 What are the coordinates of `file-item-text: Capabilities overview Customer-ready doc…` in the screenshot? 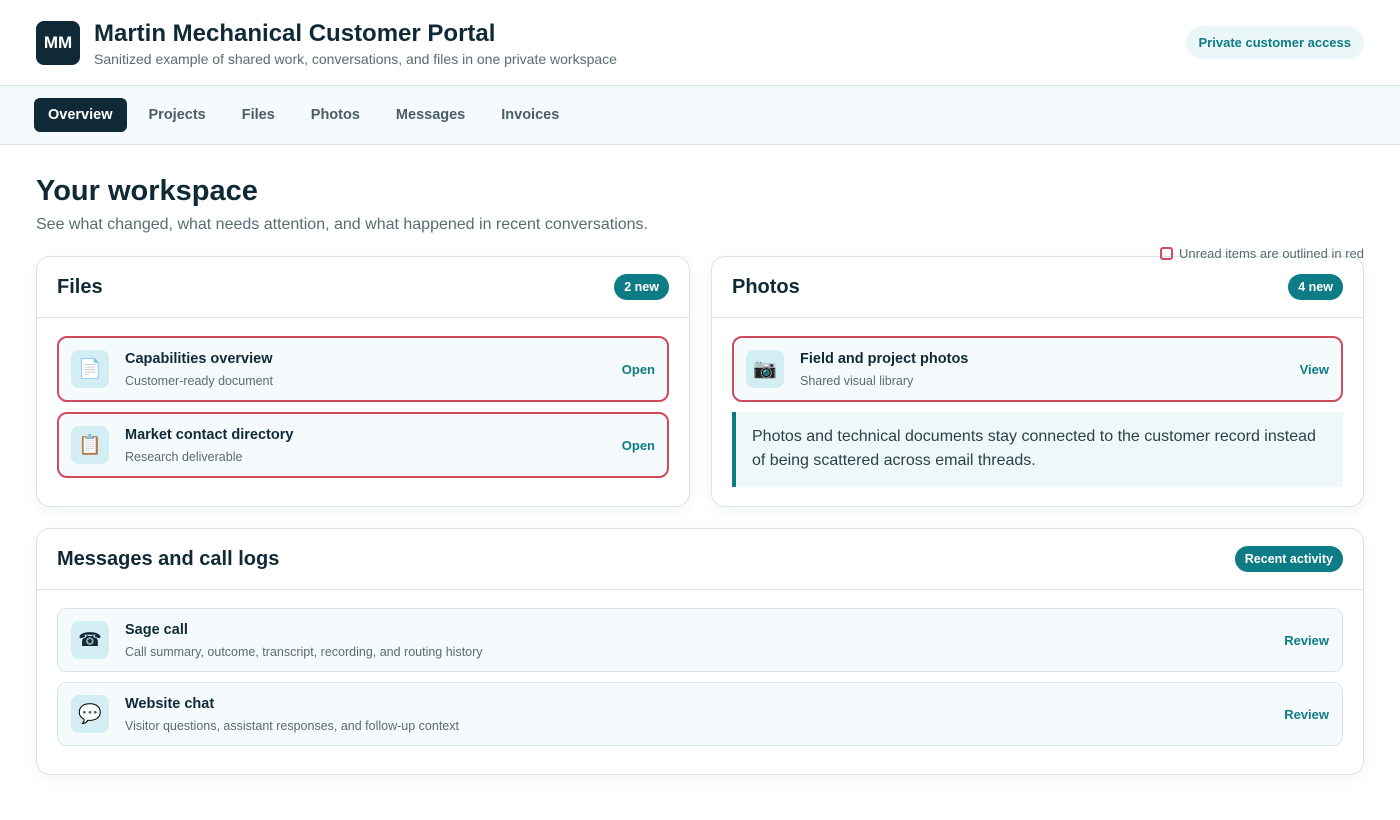 It's located at (373, 369).